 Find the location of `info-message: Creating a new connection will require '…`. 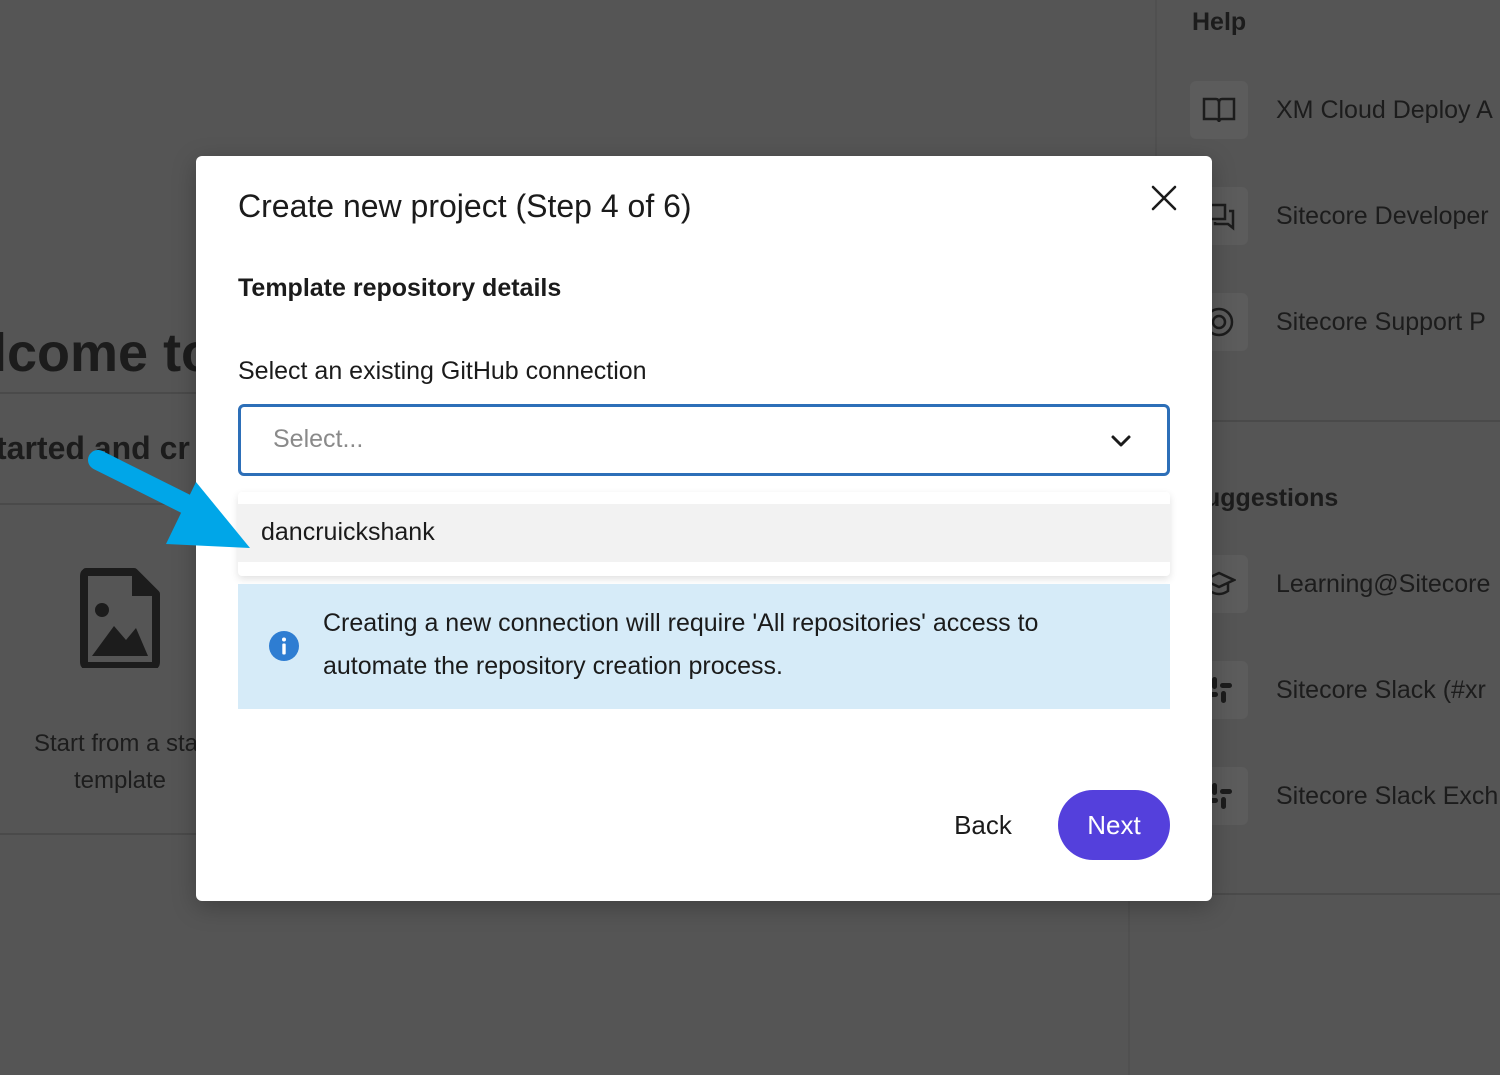

info-message: Creating a new connection will require '… is located at coordinates (733, 645).